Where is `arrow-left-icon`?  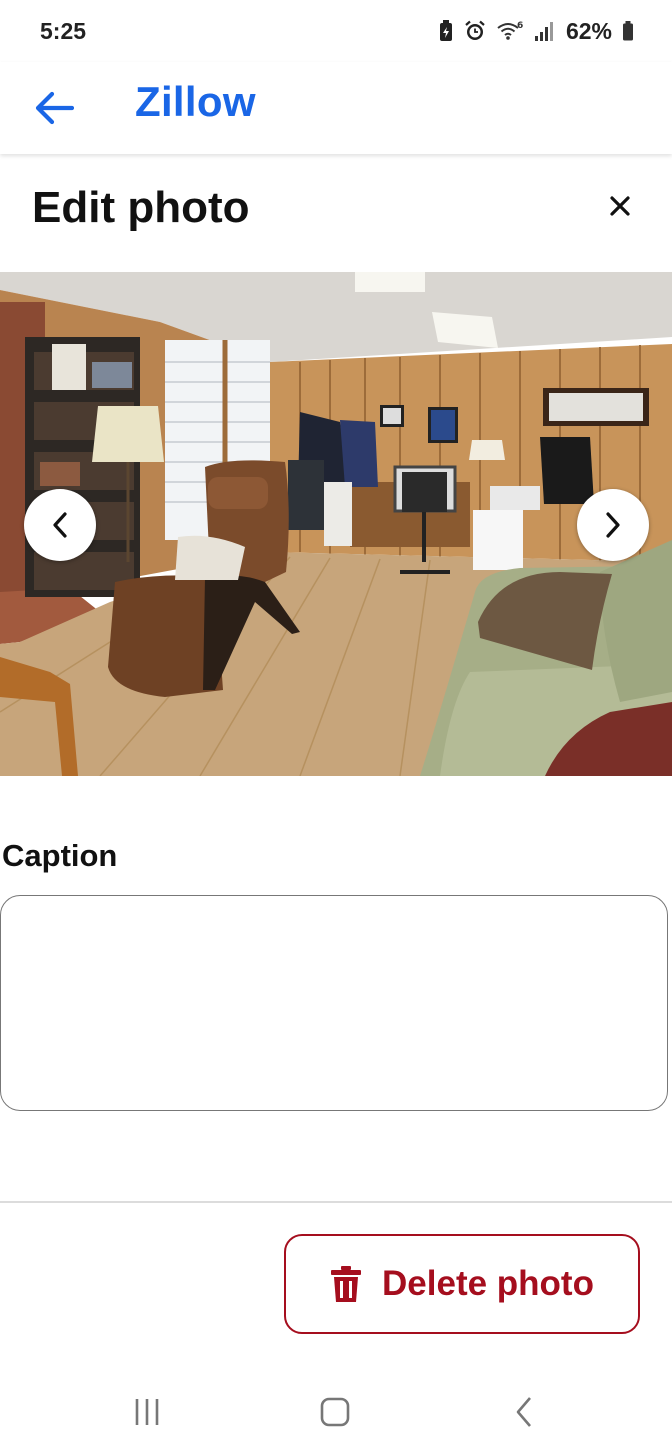
arrow-left-icon is located at coordinates (54, 108).